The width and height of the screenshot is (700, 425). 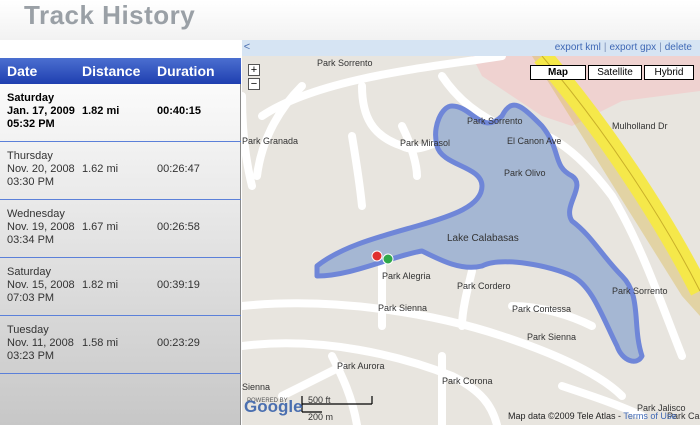 I want to click on export-kml-link: export kml, so click(x=578, y=47).